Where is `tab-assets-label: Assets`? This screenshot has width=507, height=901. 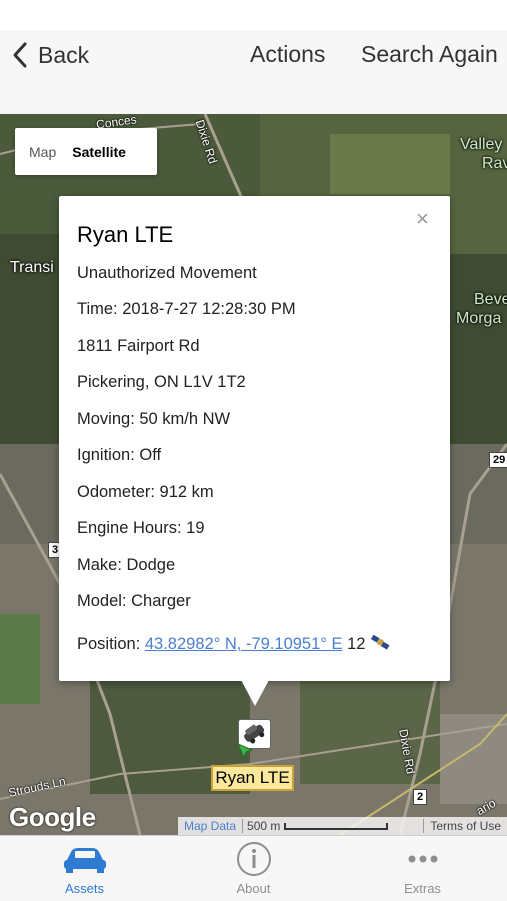 tab-assets-label: Assets is located at coordinates (84, 888).